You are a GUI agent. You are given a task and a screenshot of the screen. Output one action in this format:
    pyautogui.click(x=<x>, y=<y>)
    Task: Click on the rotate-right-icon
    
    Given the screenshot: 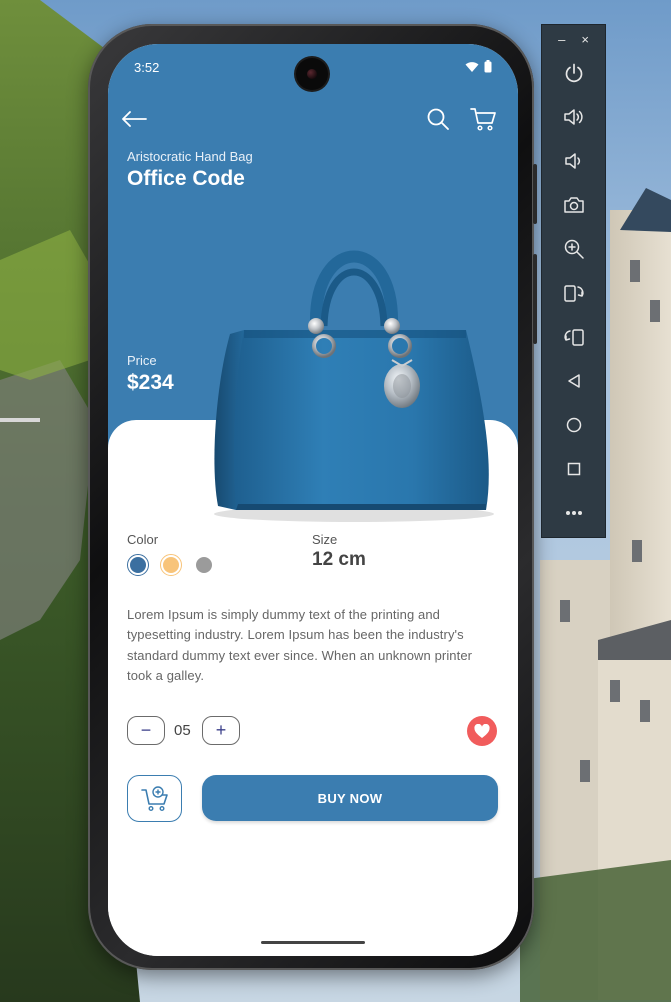 What is the action you would take?
    pyautogui.click(x=574, y=293)
    